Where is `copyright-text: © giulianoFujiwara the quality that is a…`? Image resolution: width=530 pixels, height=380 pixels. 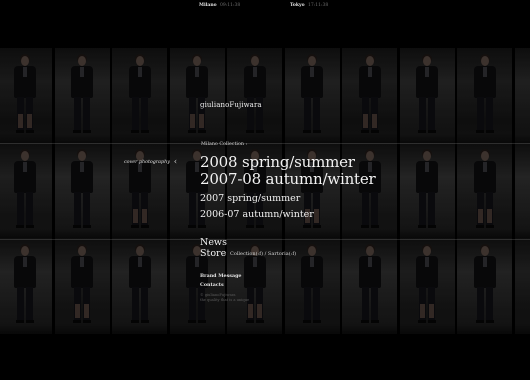
copyright-text: © giulianoFujiwara the quality that is a… is located at coordinates (225, 297).